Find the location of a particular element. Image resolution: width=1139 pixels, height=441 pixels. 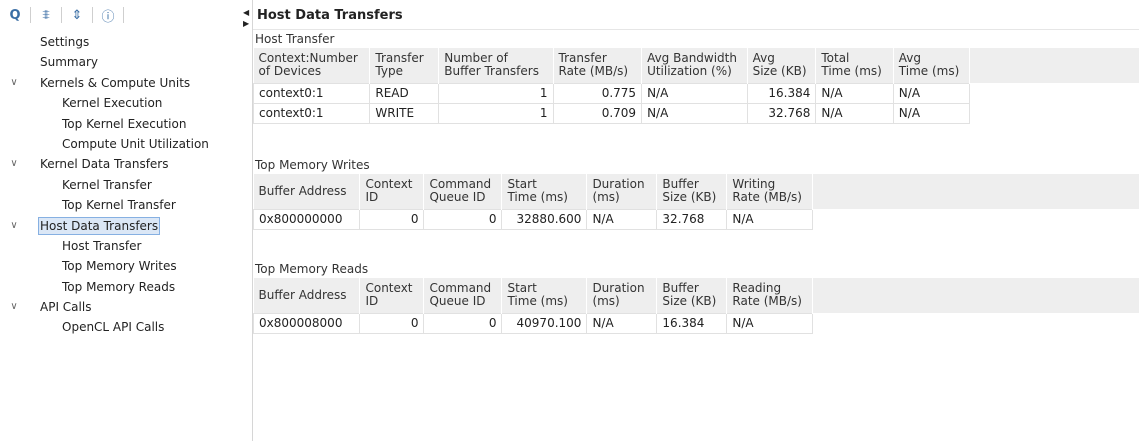

tree-item-kernel-data-transfers: ∨ Kernel Data Transfers is located at coordinates (126, 164).